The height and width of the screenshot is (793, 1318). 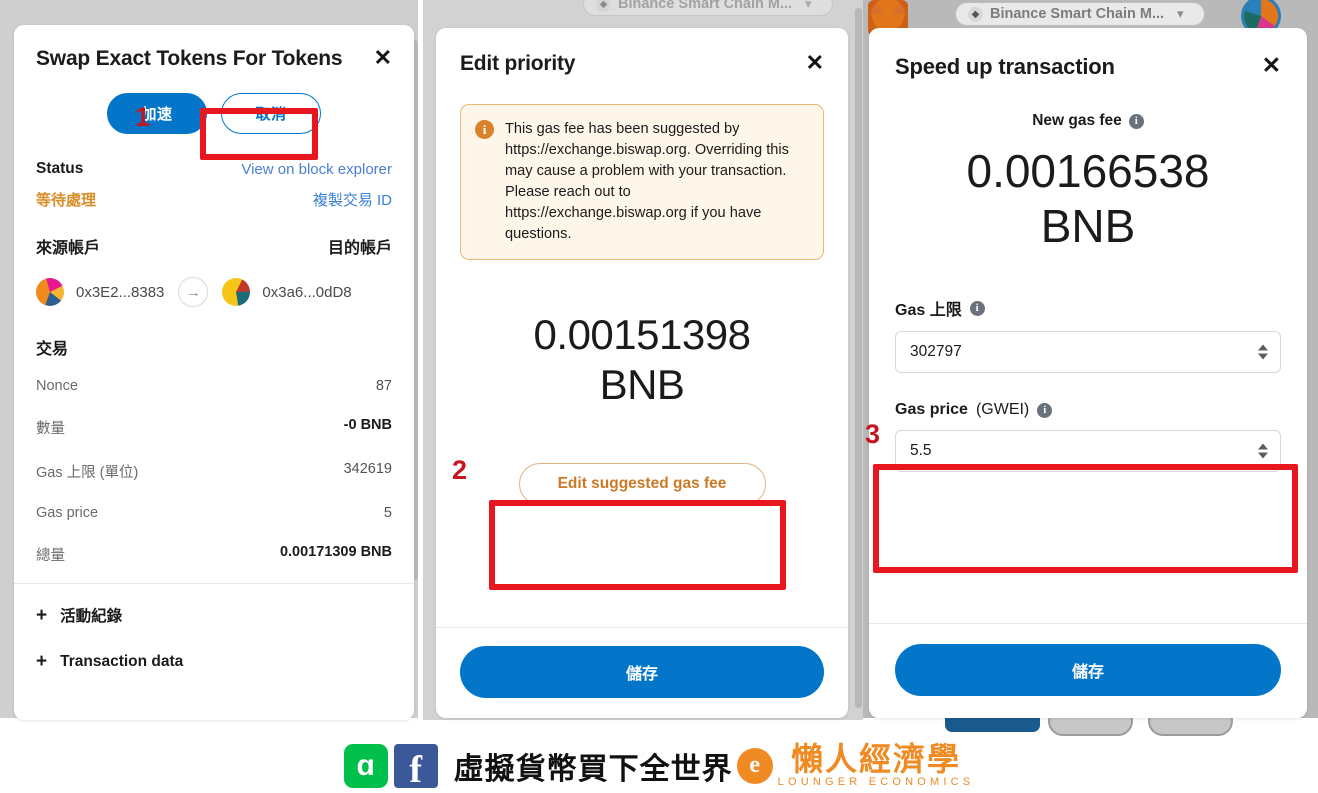 What do you see at coordinates (214, 615) in the screenshot?
I see `activity-log-expander: + 活動紀錄` at bounding box center [214, 615].